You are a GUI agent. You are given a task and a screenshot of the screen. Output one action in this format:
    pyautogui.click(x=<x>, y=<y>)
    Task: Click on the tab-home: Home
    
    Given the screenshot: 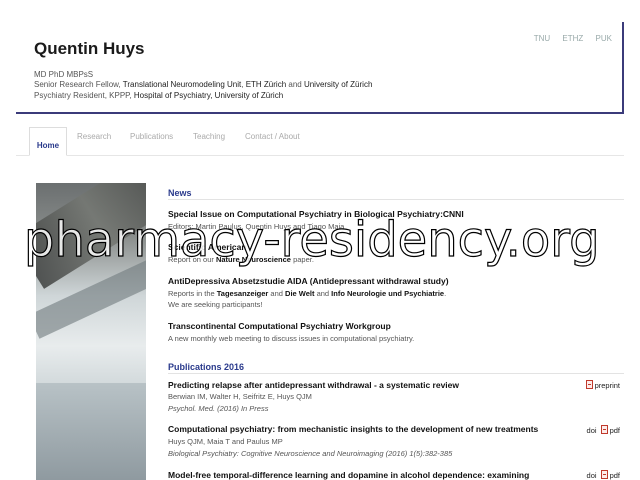 What is the action you would take?
    pyautogui.click(x=48, y=141)
    